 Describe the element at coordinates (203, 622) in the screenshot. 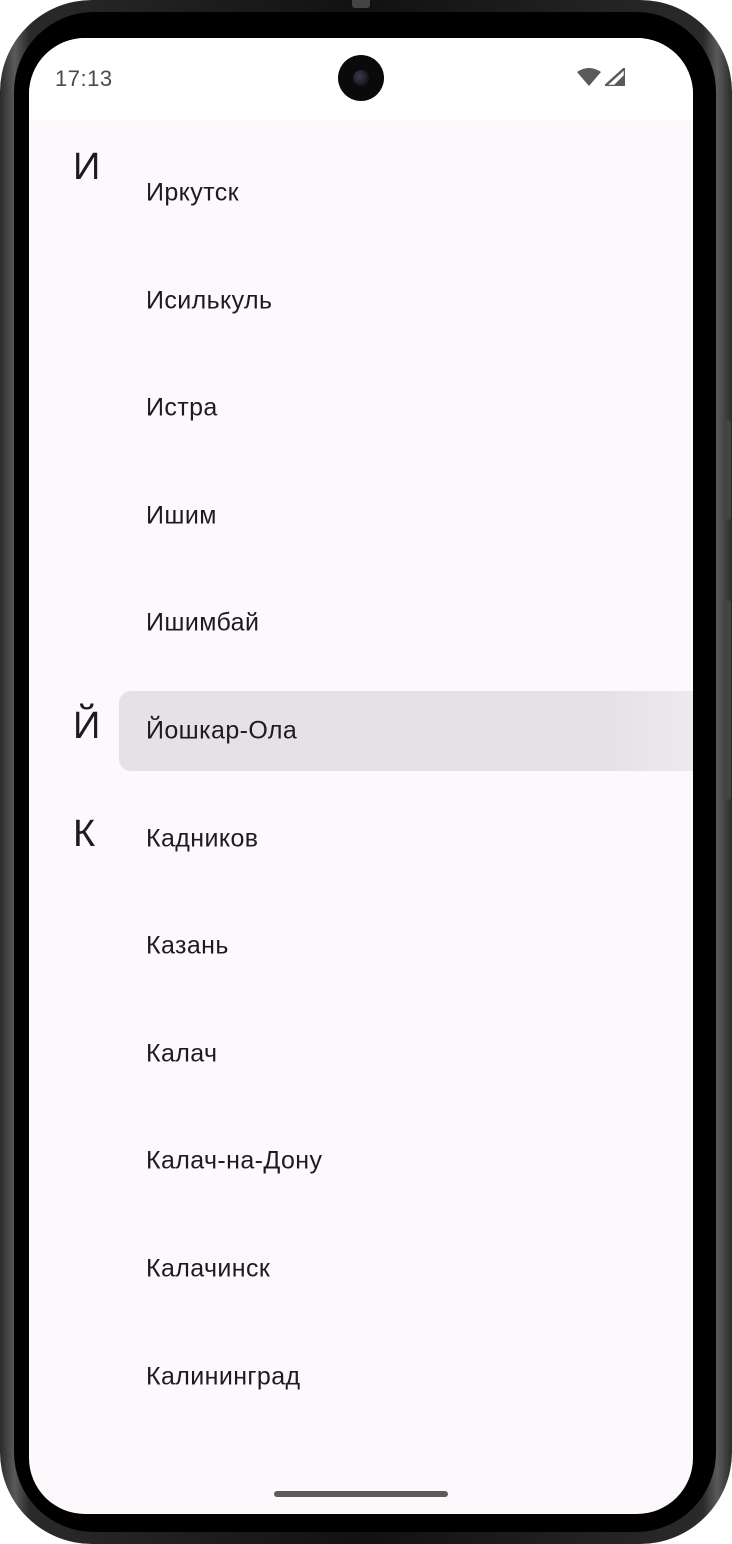

I see `list-item-label: Ишимбай` at that location.